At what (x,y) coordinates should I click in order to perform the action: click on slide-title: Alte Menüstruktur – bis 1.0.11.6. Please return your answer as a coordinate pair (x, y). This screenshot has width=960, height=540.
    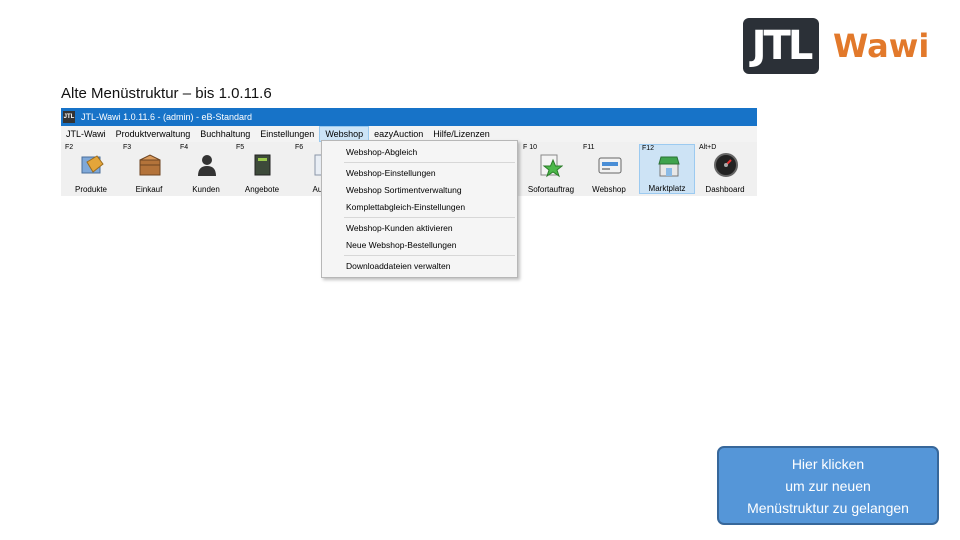
    Looking at the image, I should click on (166, 93).